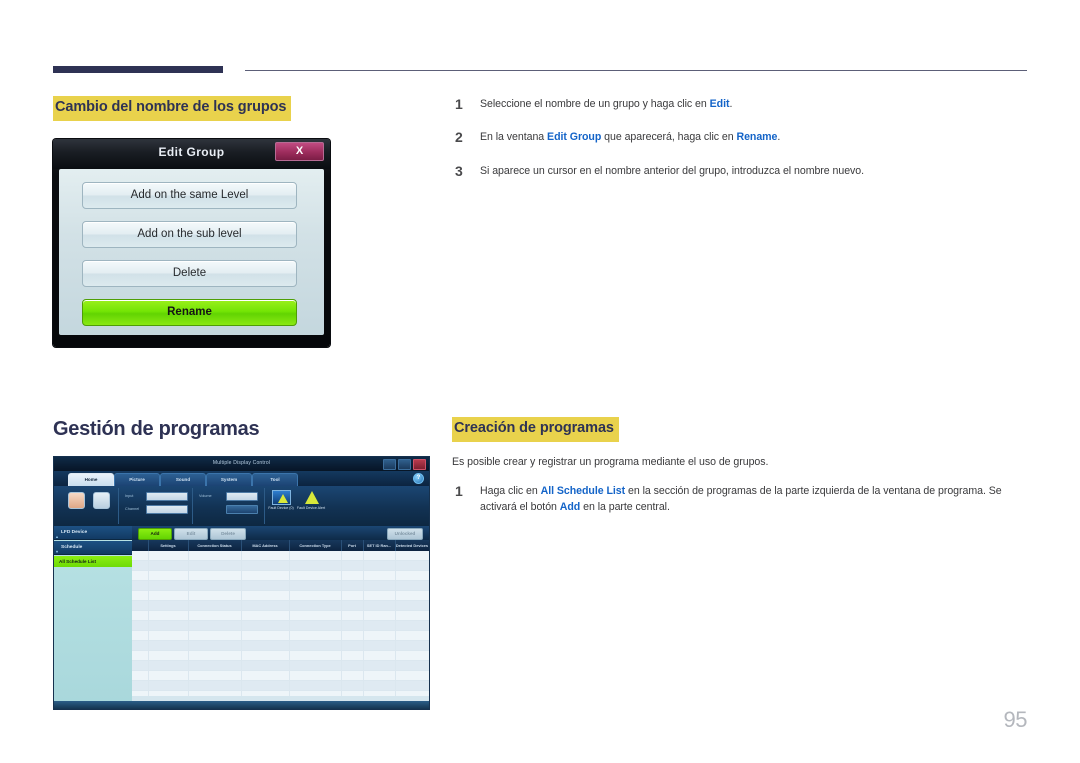 Image resolution: width=1080 pixels, height=763 pixels. I want to click on window-controls, so click(404, 464).